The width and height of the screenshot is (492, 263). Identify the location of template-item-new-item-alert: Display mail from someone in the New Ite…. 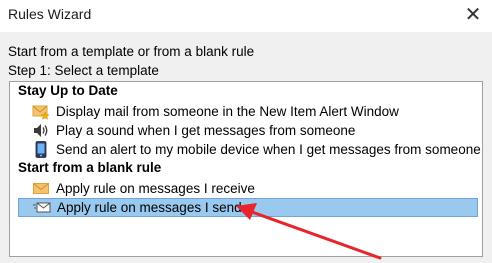
(248, 111).